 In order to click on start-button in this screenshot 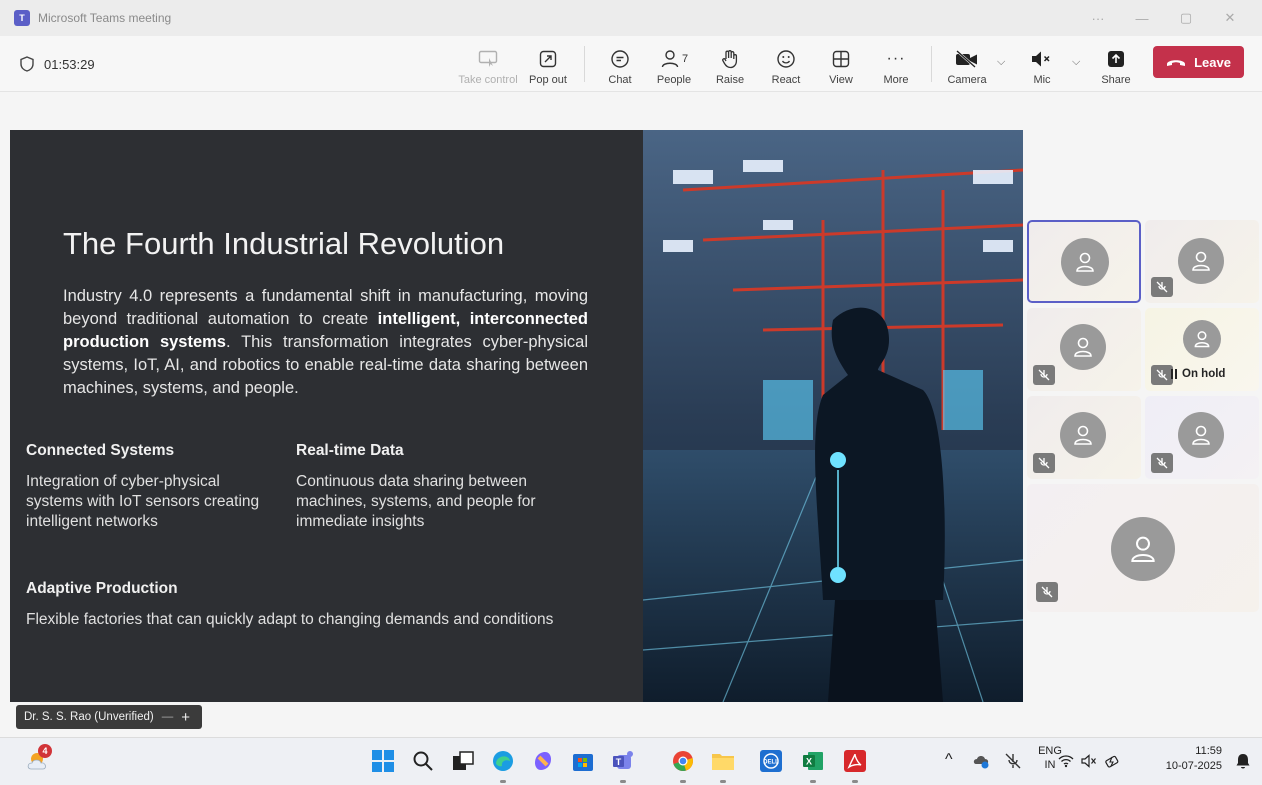, I will do `click(383, 761)`.